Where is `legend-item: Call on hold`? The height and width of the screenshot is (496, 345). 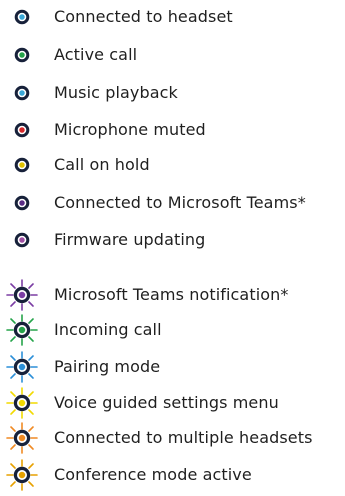 legend-item: Call on hold is located at coordinates (172, 165).